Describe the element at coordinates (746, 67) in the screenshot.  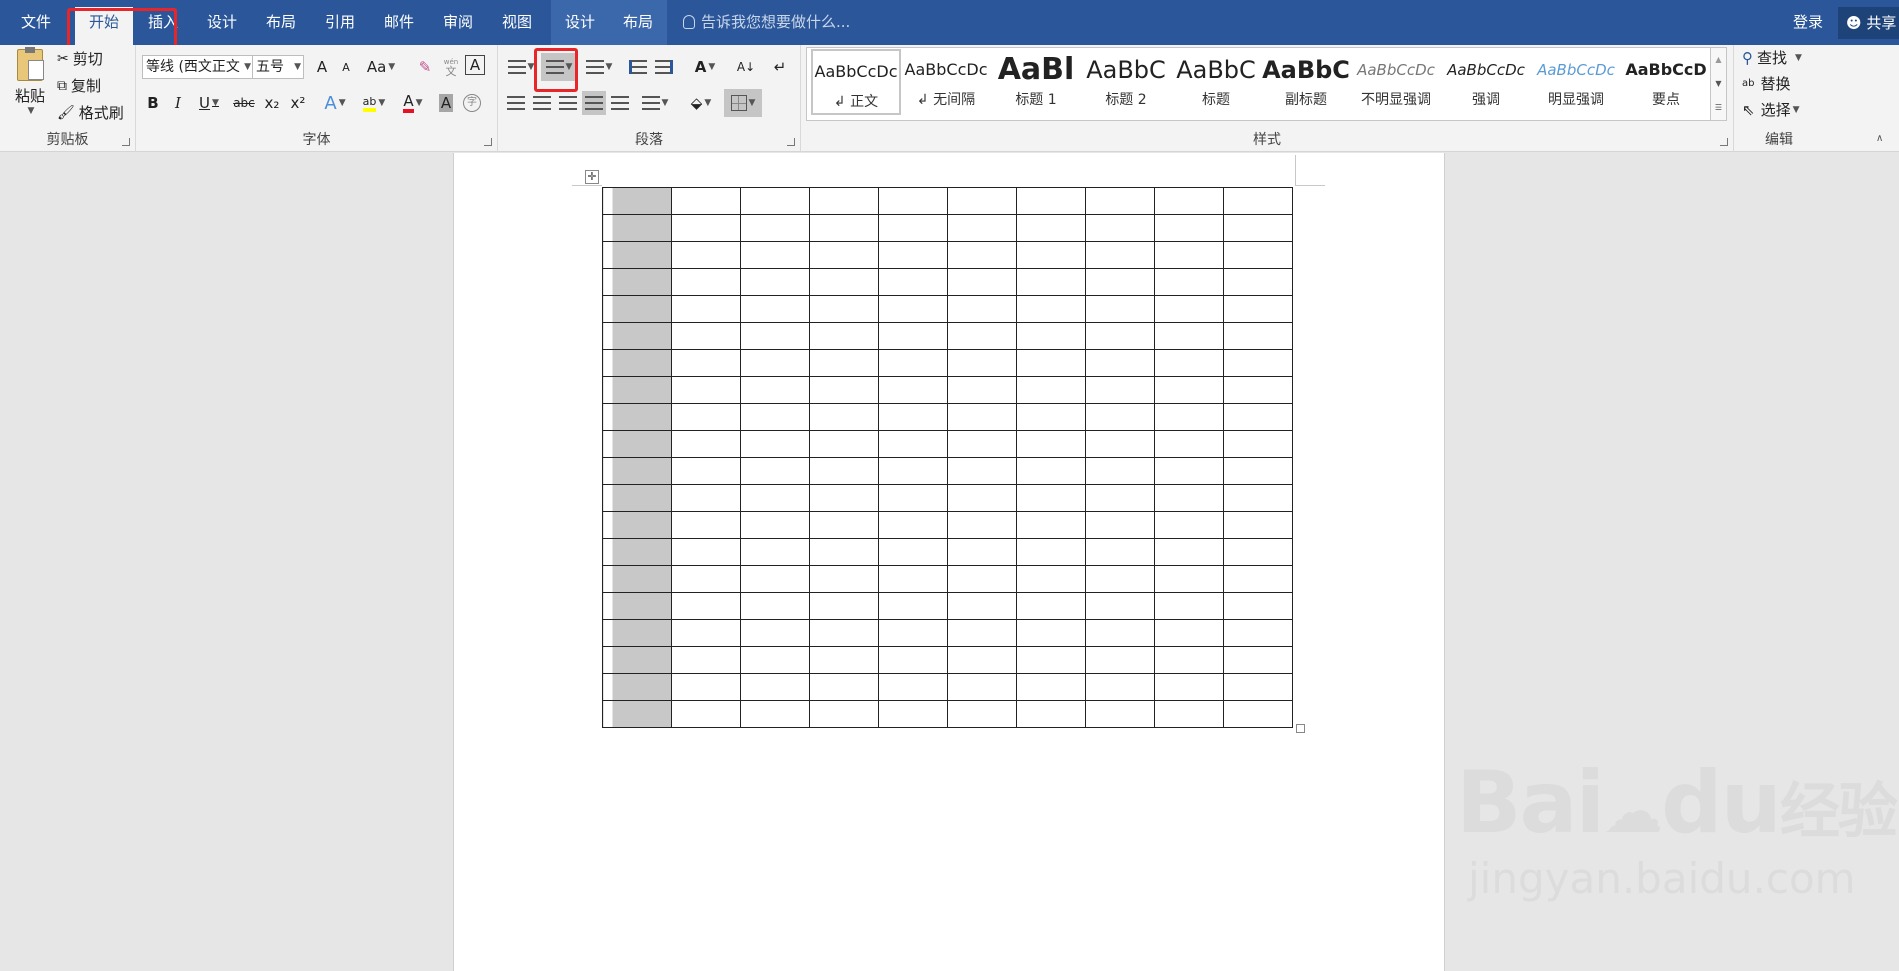
I see `sort-button: A↓` at that location.